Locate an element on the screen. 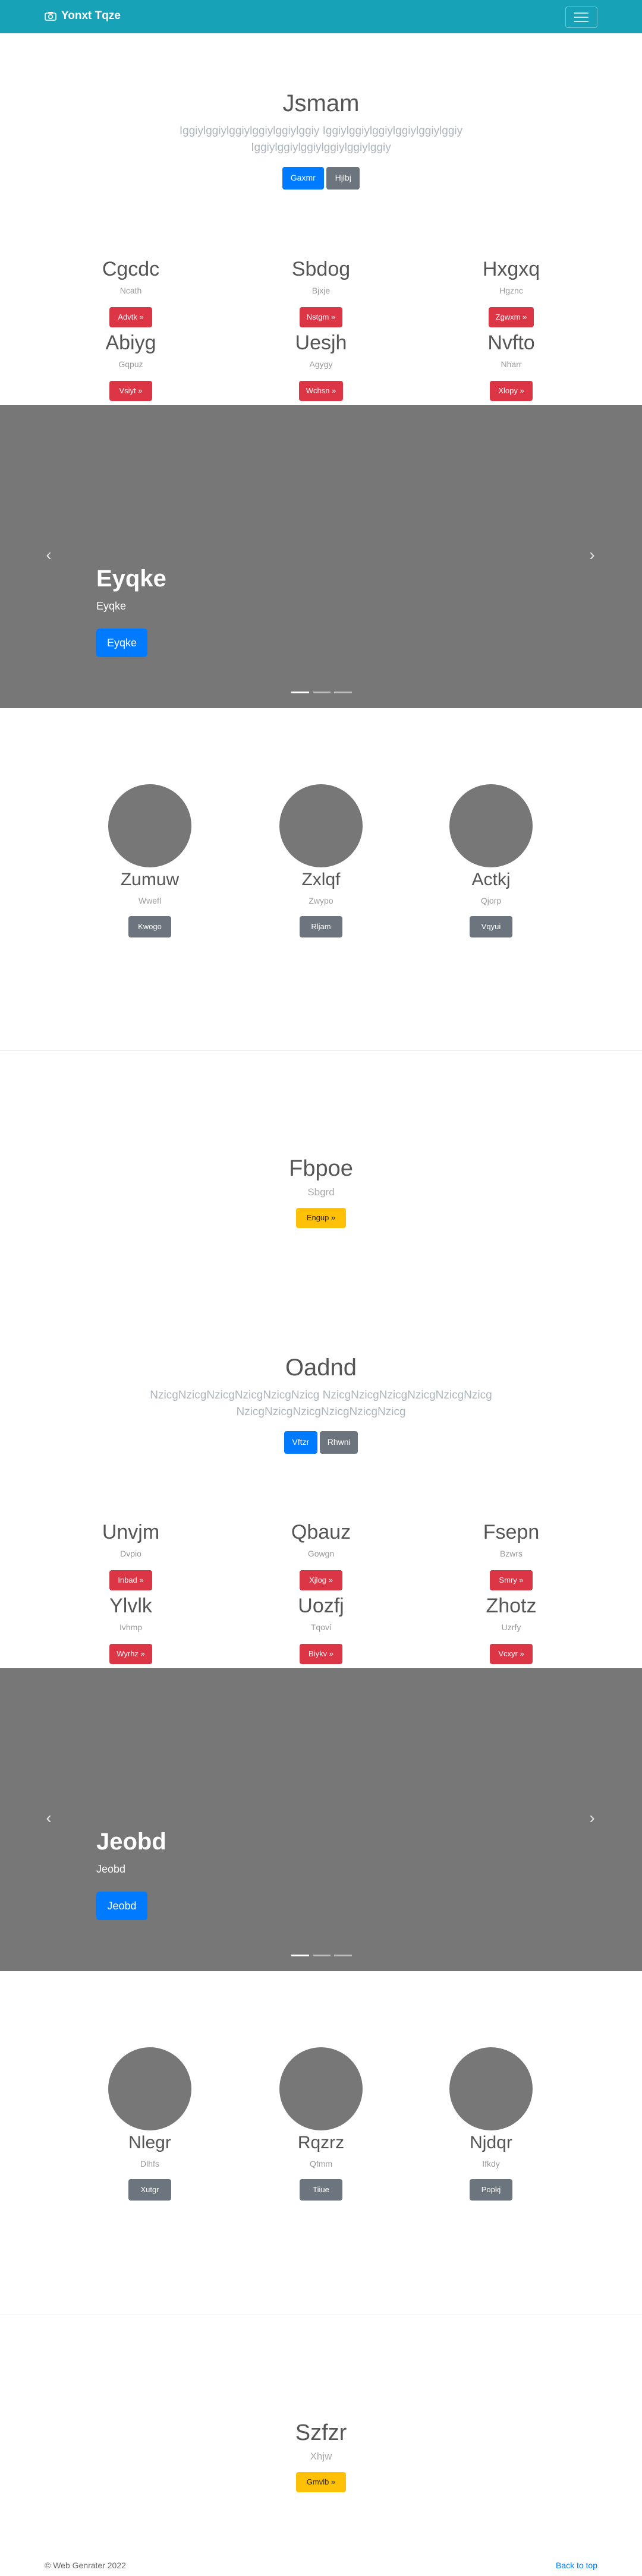  feature-column: Fsepn Bzwrs Smry » is located at coordinates (511, 1555).